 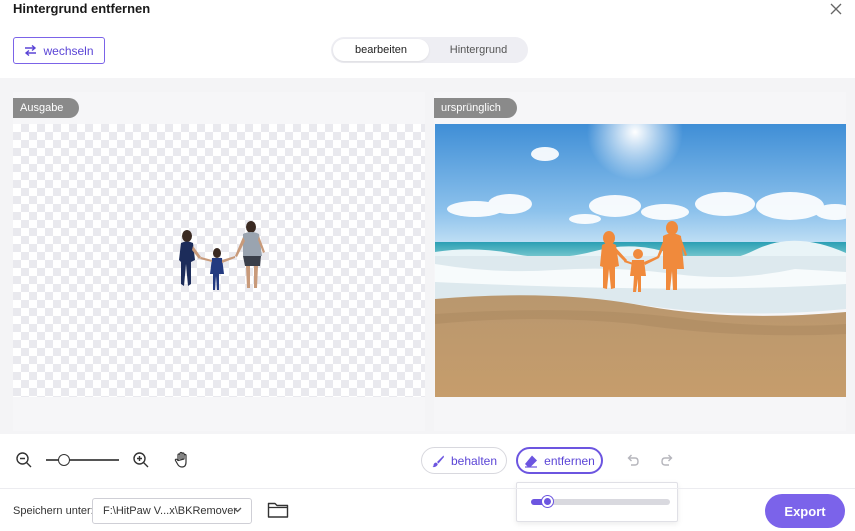 I want to click on brush-size-thumb, so click(x=547, y=501).